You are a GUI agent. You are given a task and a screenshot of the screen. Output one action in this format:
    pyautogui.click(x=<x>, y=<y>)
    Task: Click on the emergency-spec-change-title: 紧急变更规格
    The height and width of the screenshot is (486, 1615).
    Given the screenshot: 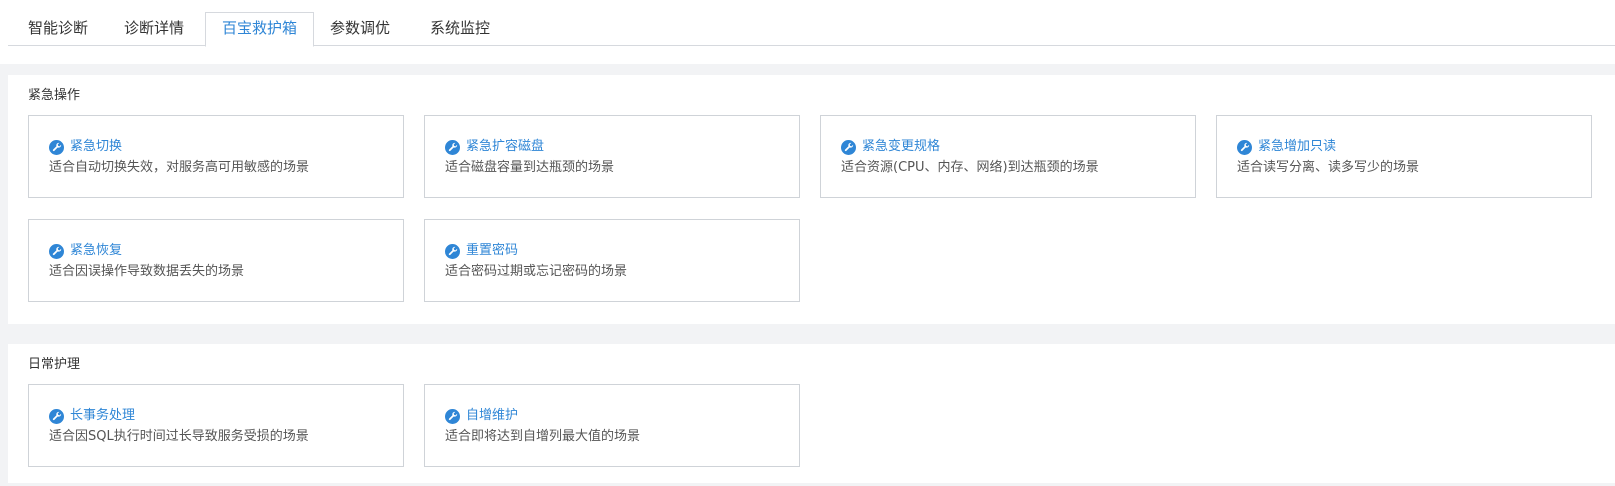 What is the action you would take?
    pyautogui.click(x=901, y=146)
    